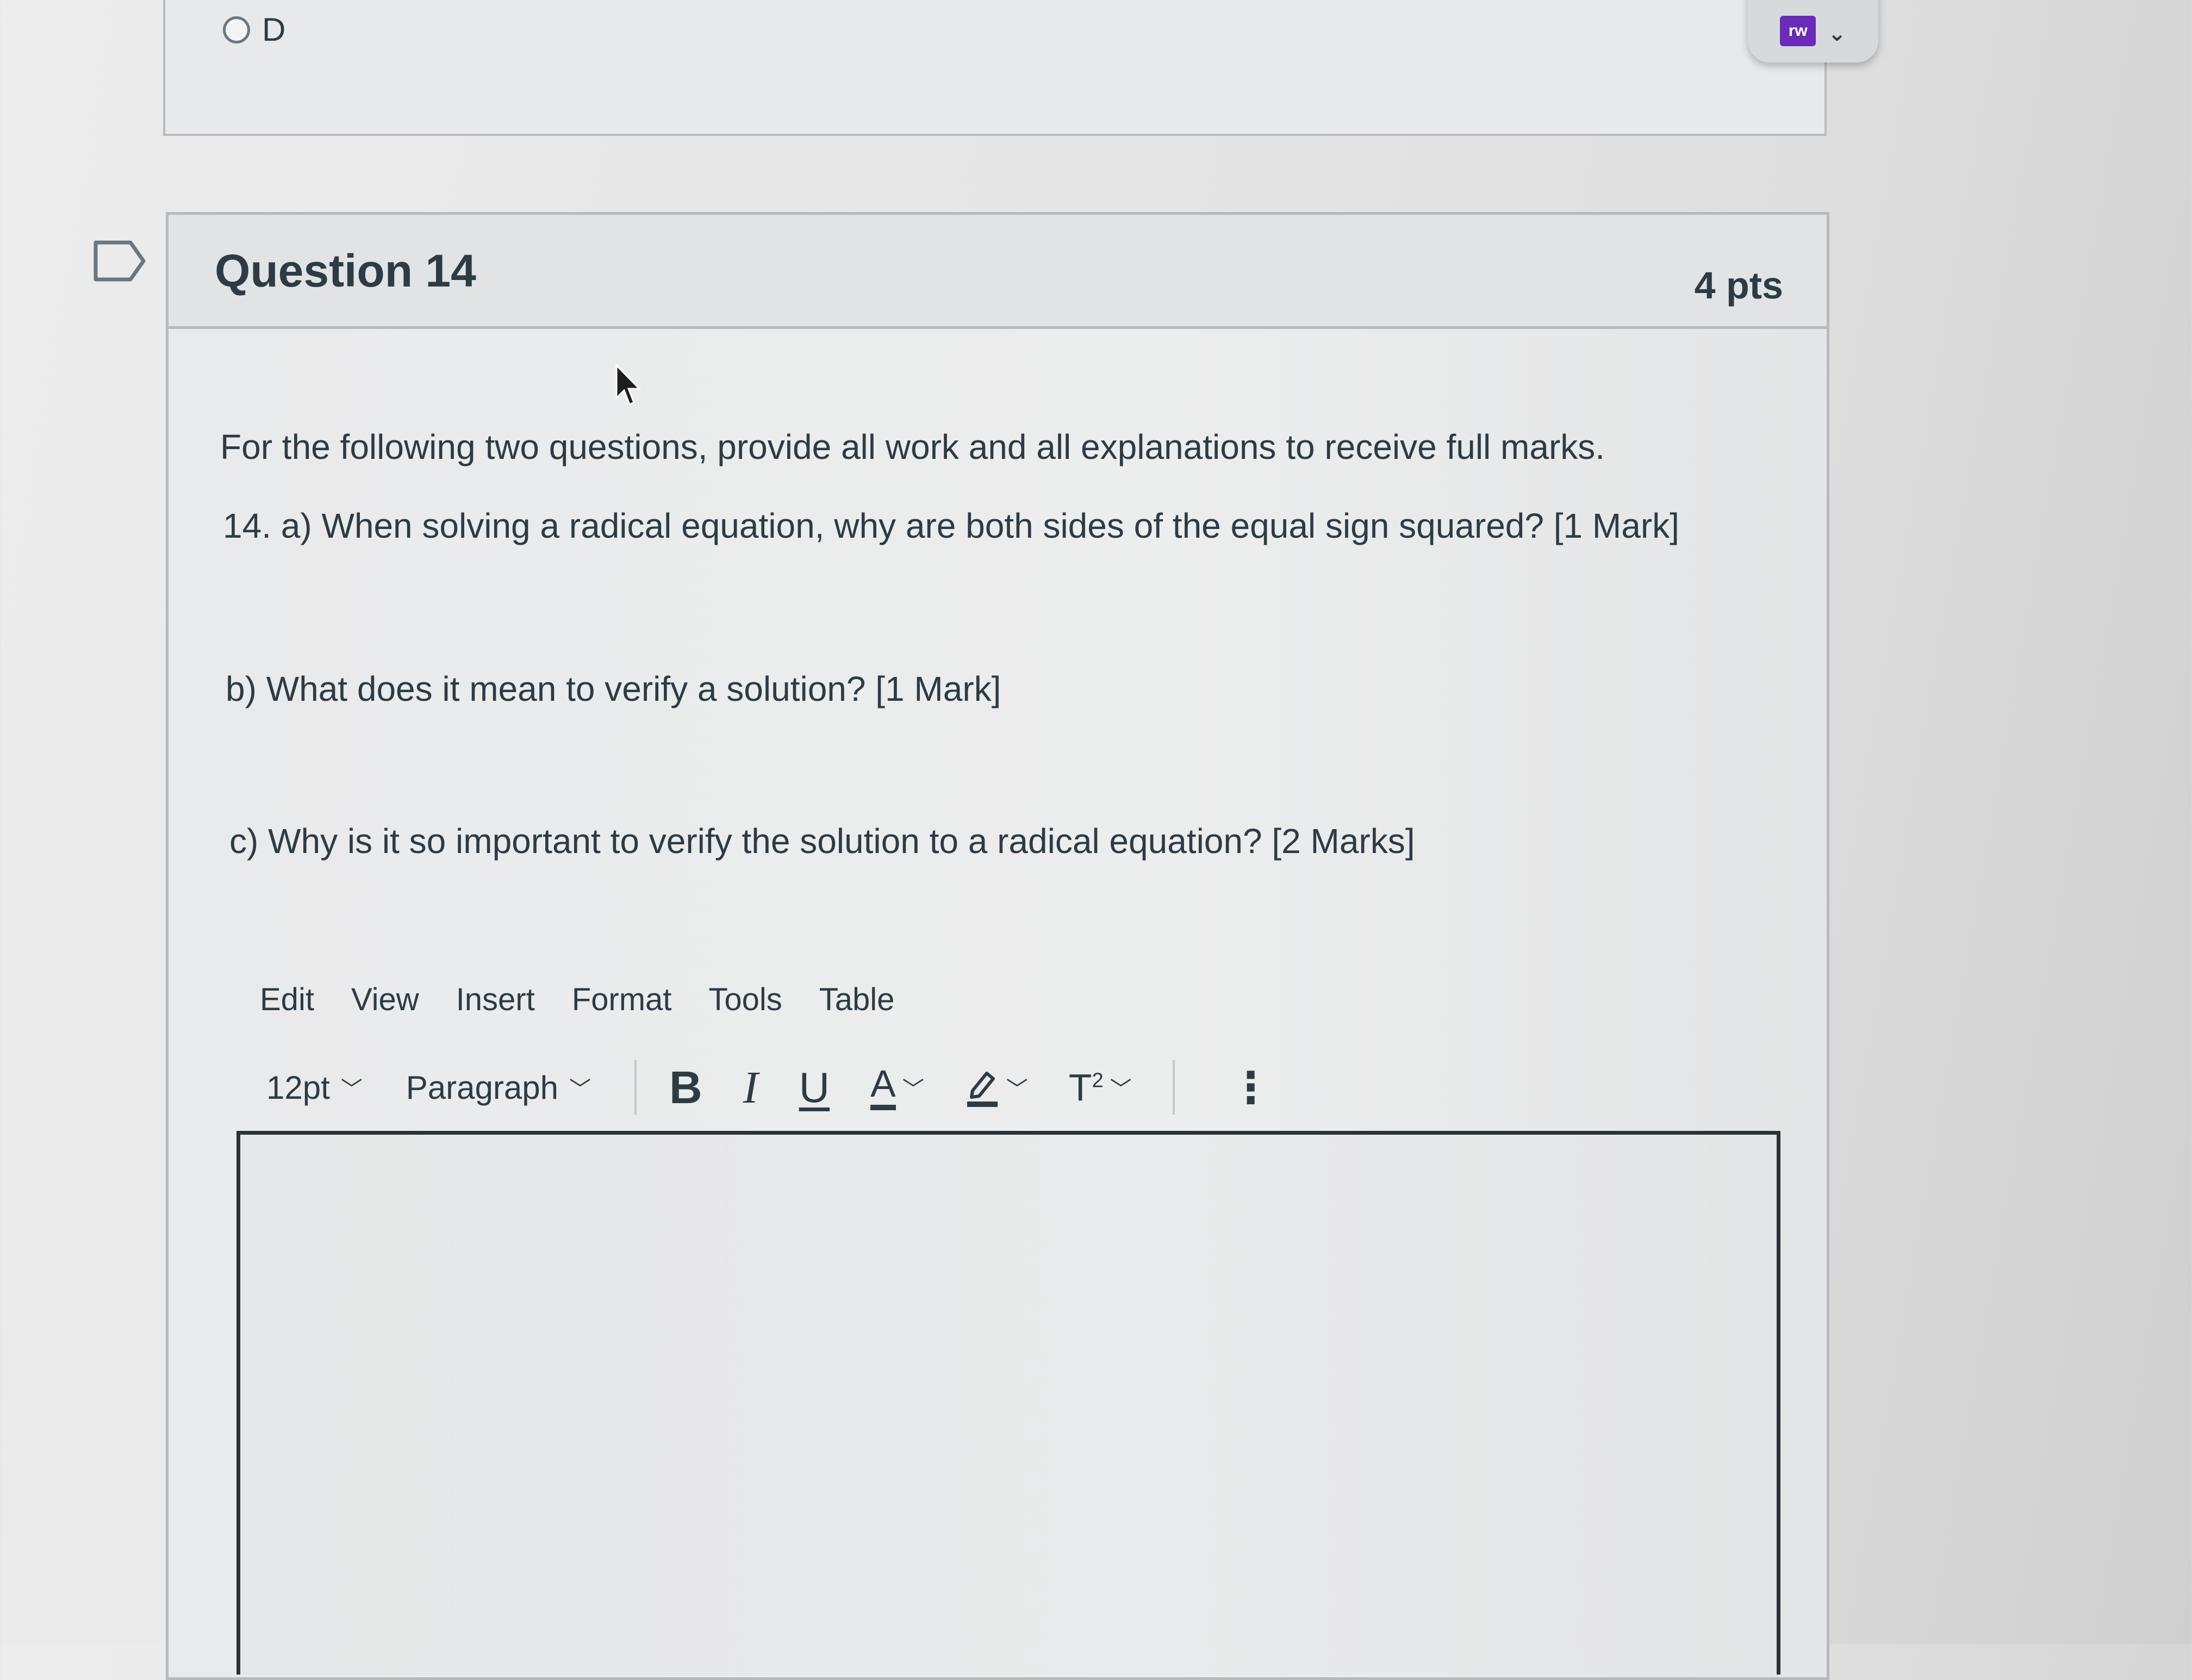 The height and width of the screenshot is (1680, 2192). What do you see at coordinates (1086, 1087) in the screenshot?
I see `superscript-icon: T2` at bounding box center [1086, 1087].